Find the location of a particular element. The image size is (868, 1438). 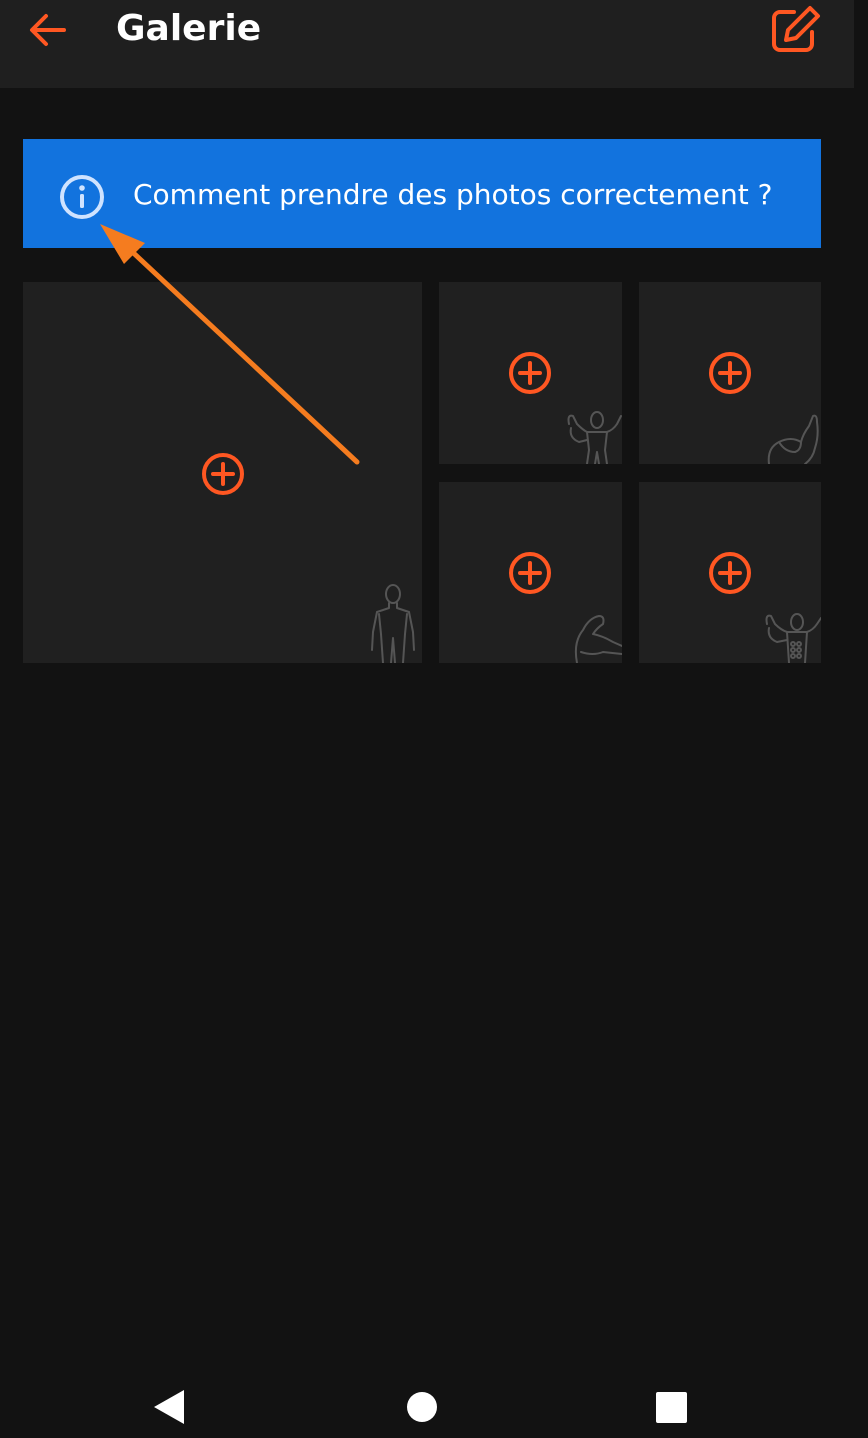

circle-home-icon is located at coordinates (422, 1407).